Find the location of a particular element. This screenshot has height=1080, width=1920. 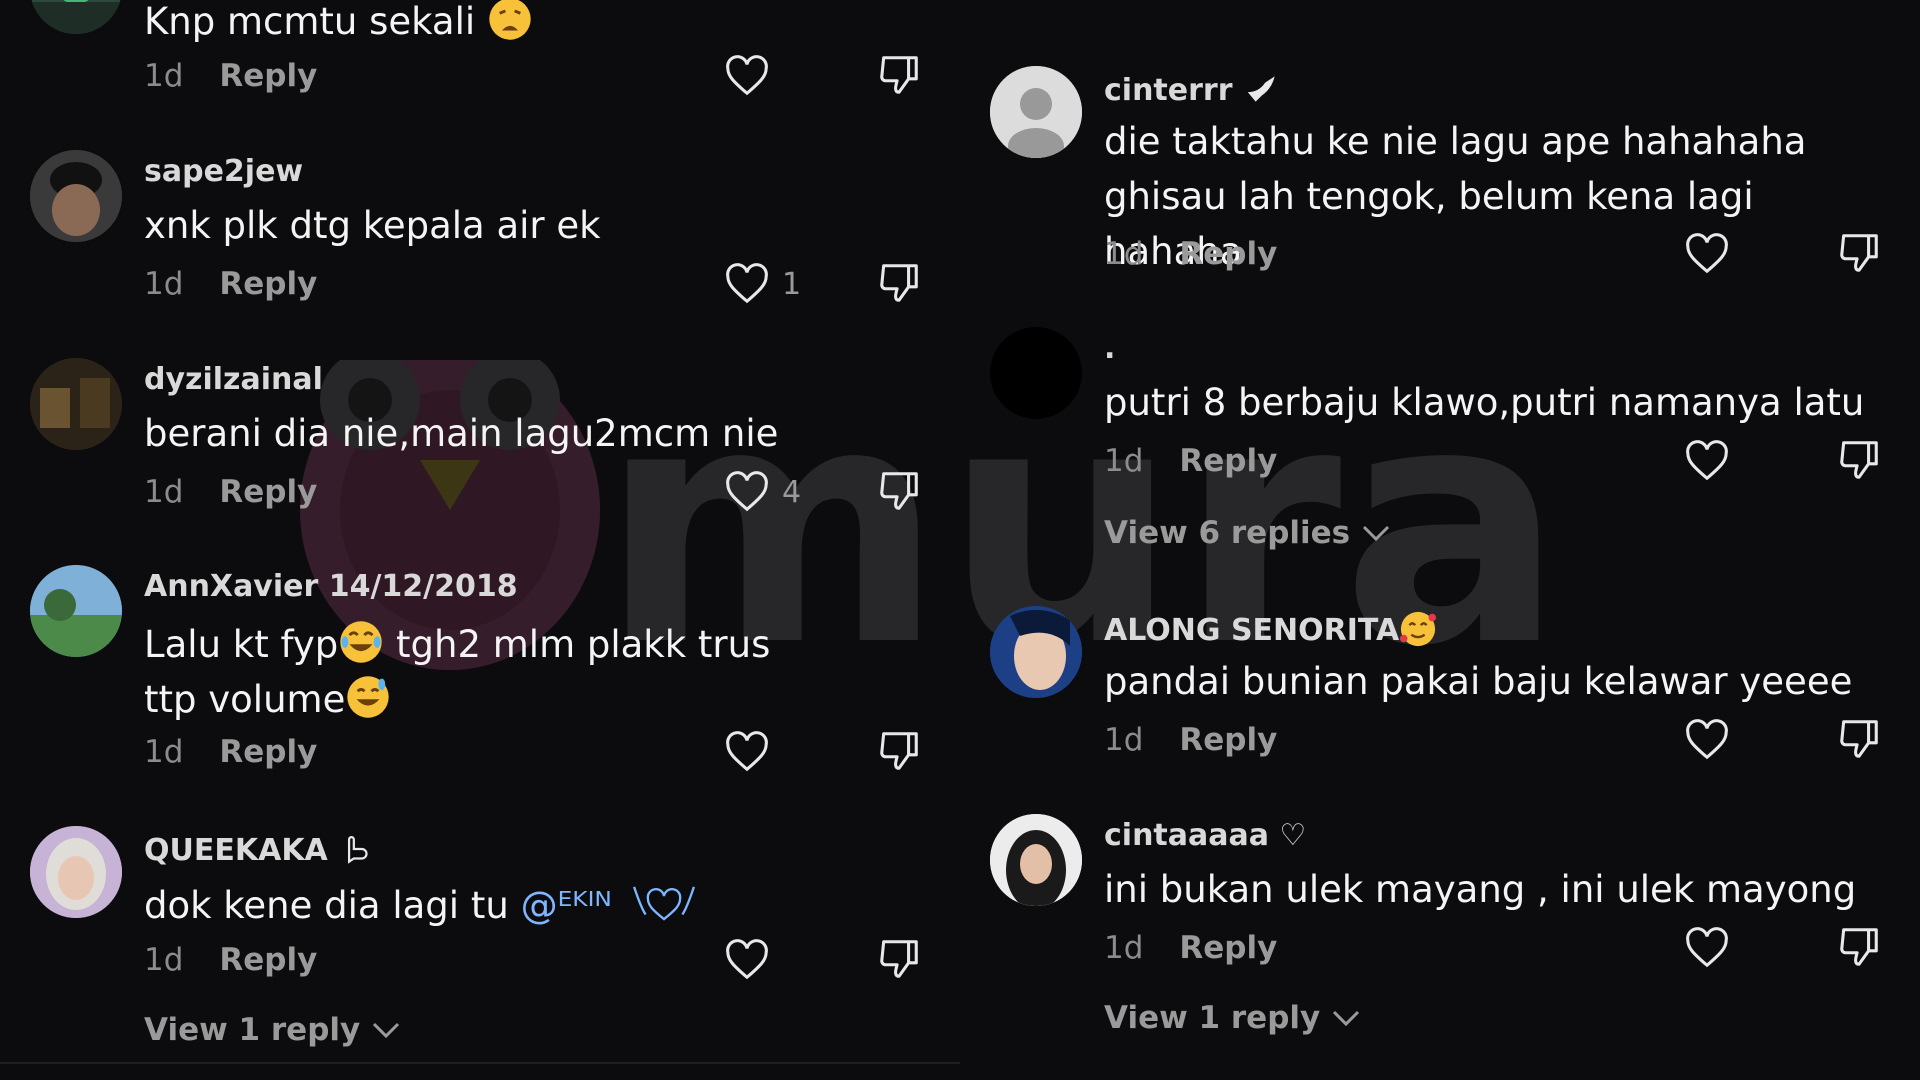

comment-text: putri 8 berbaju klawo,putri namanya latu is located at coordinates (1484, 402).